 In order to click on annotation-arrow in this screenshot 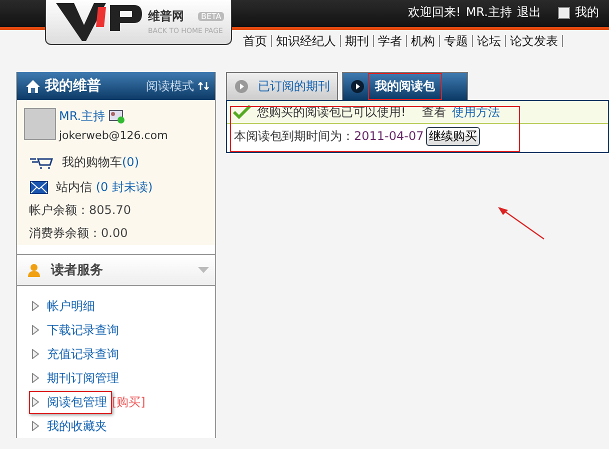, I will do `click(521, 222)`.